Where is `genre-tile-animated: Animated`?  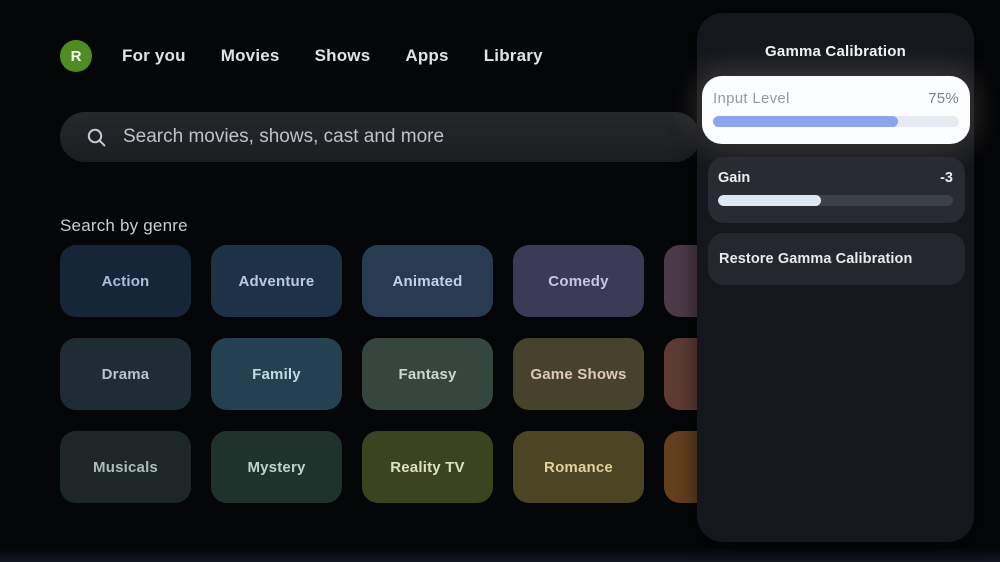 genre-tile-animated: Animated is located at coordinates (427, 281).